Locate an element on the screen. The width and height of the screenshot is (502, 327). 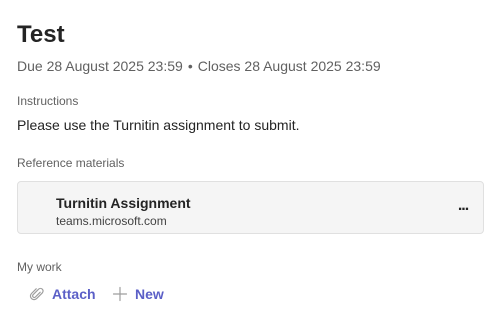
reference-material-title: Turnitin Assignment is located at coordinates (123, 203).